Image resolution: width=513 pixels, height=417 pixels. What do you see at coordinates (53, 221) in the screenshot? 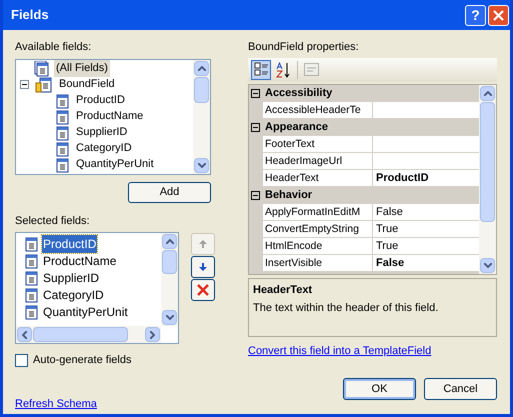
I see `field-label: Selected fields:` at bounding box center [53, 221].